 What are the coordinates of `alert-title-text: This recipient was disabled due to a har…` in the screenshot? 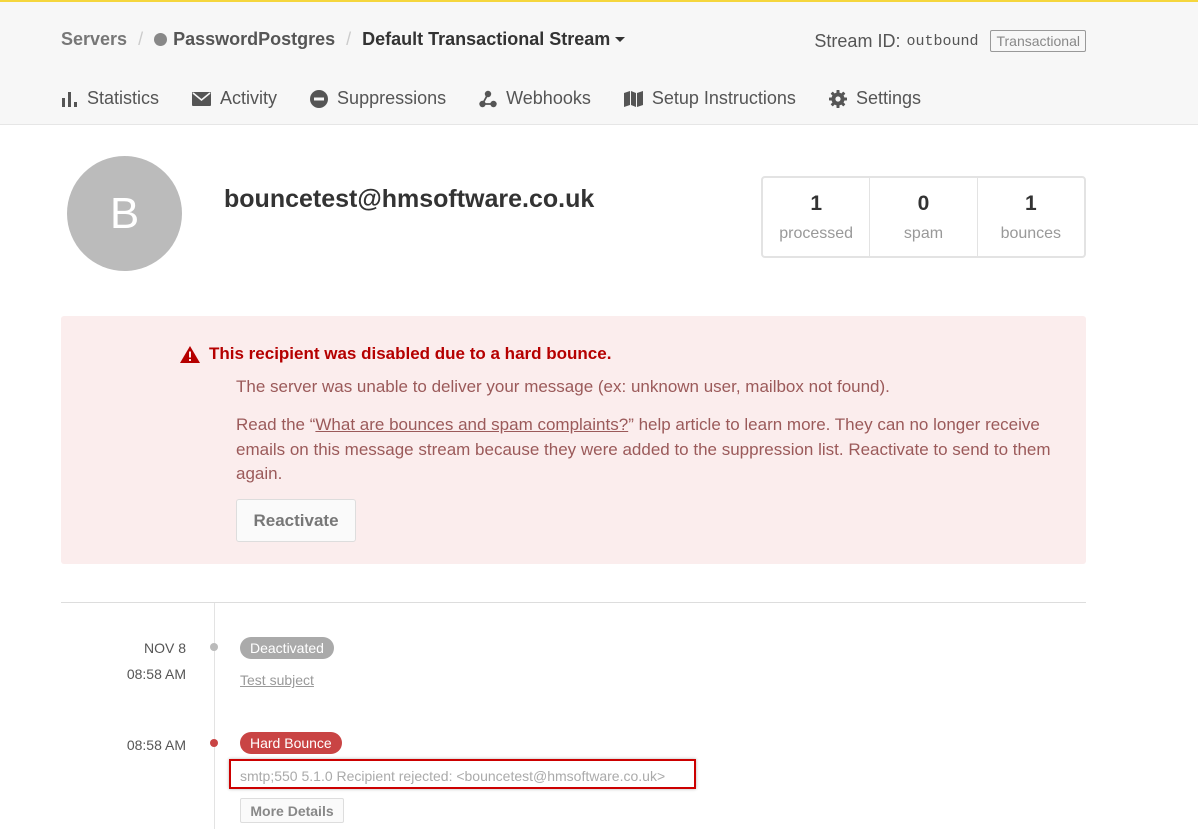 It's located at (410, 353).